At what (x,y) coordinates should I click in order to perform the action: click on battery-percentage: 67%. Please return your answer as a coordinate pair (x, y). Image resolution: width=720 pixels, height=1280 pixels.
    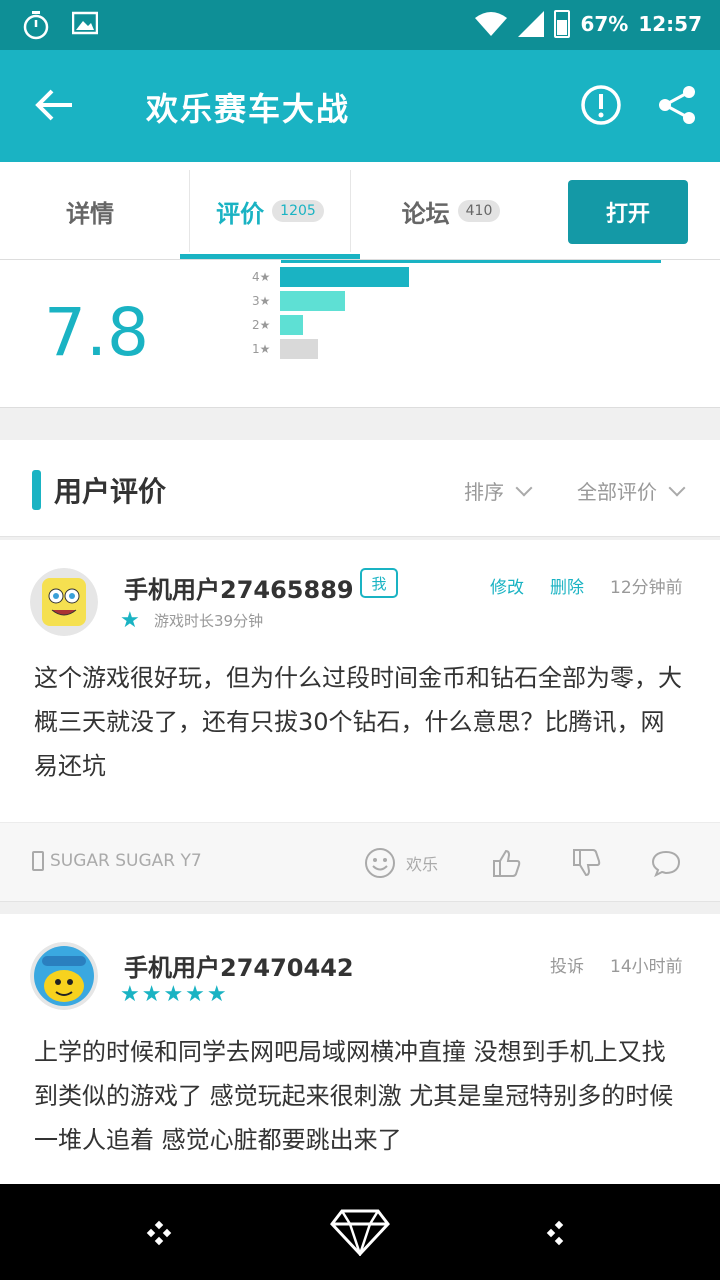
    Looking at the image, I should click on (604, 24).